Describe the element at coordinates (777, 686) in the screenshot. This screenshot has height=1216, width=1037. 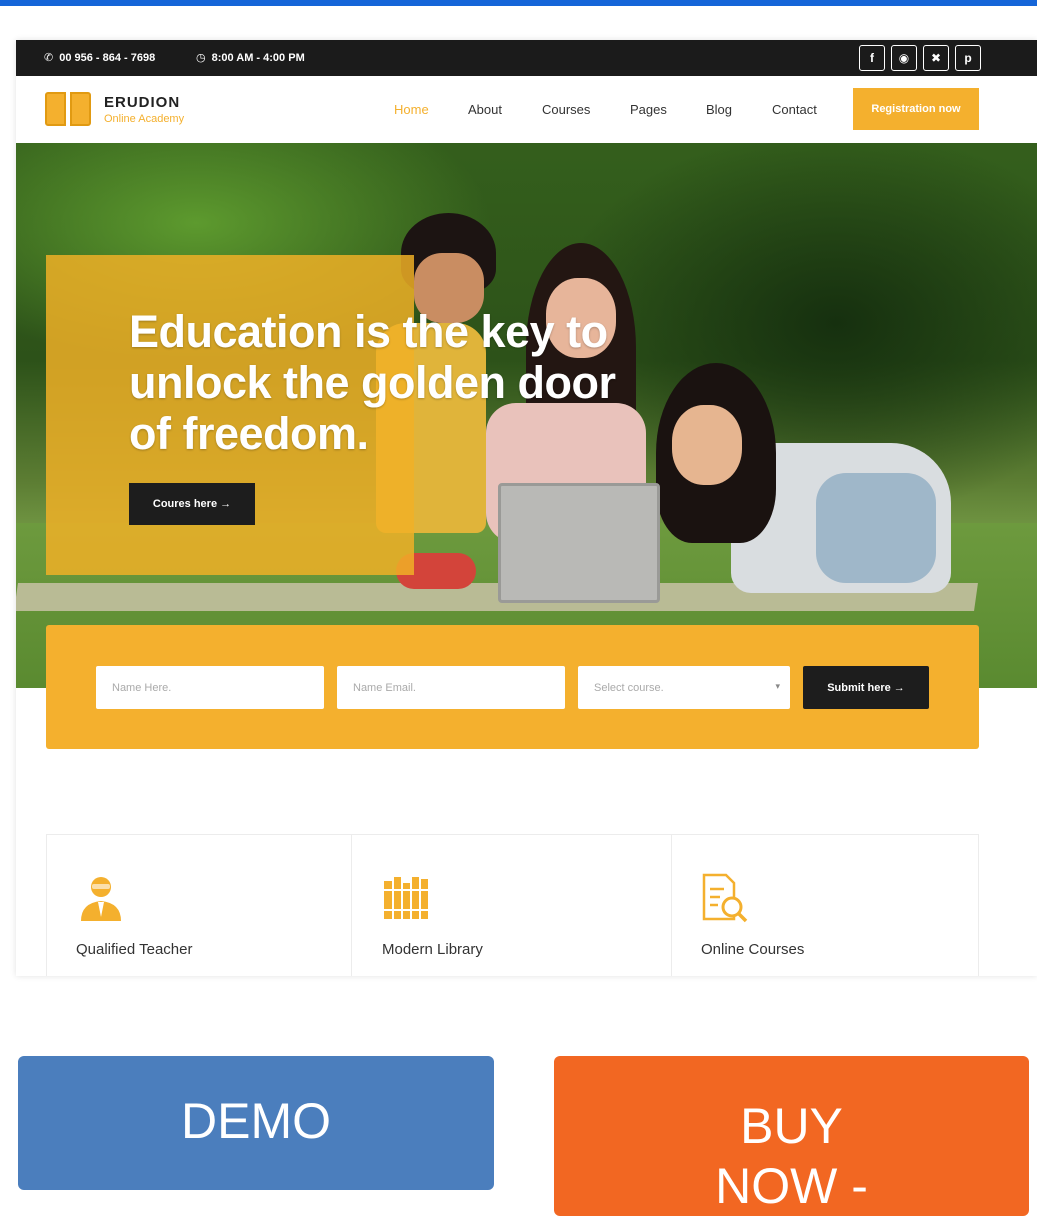
I see `chevron-down-icon: ▾` at that location.